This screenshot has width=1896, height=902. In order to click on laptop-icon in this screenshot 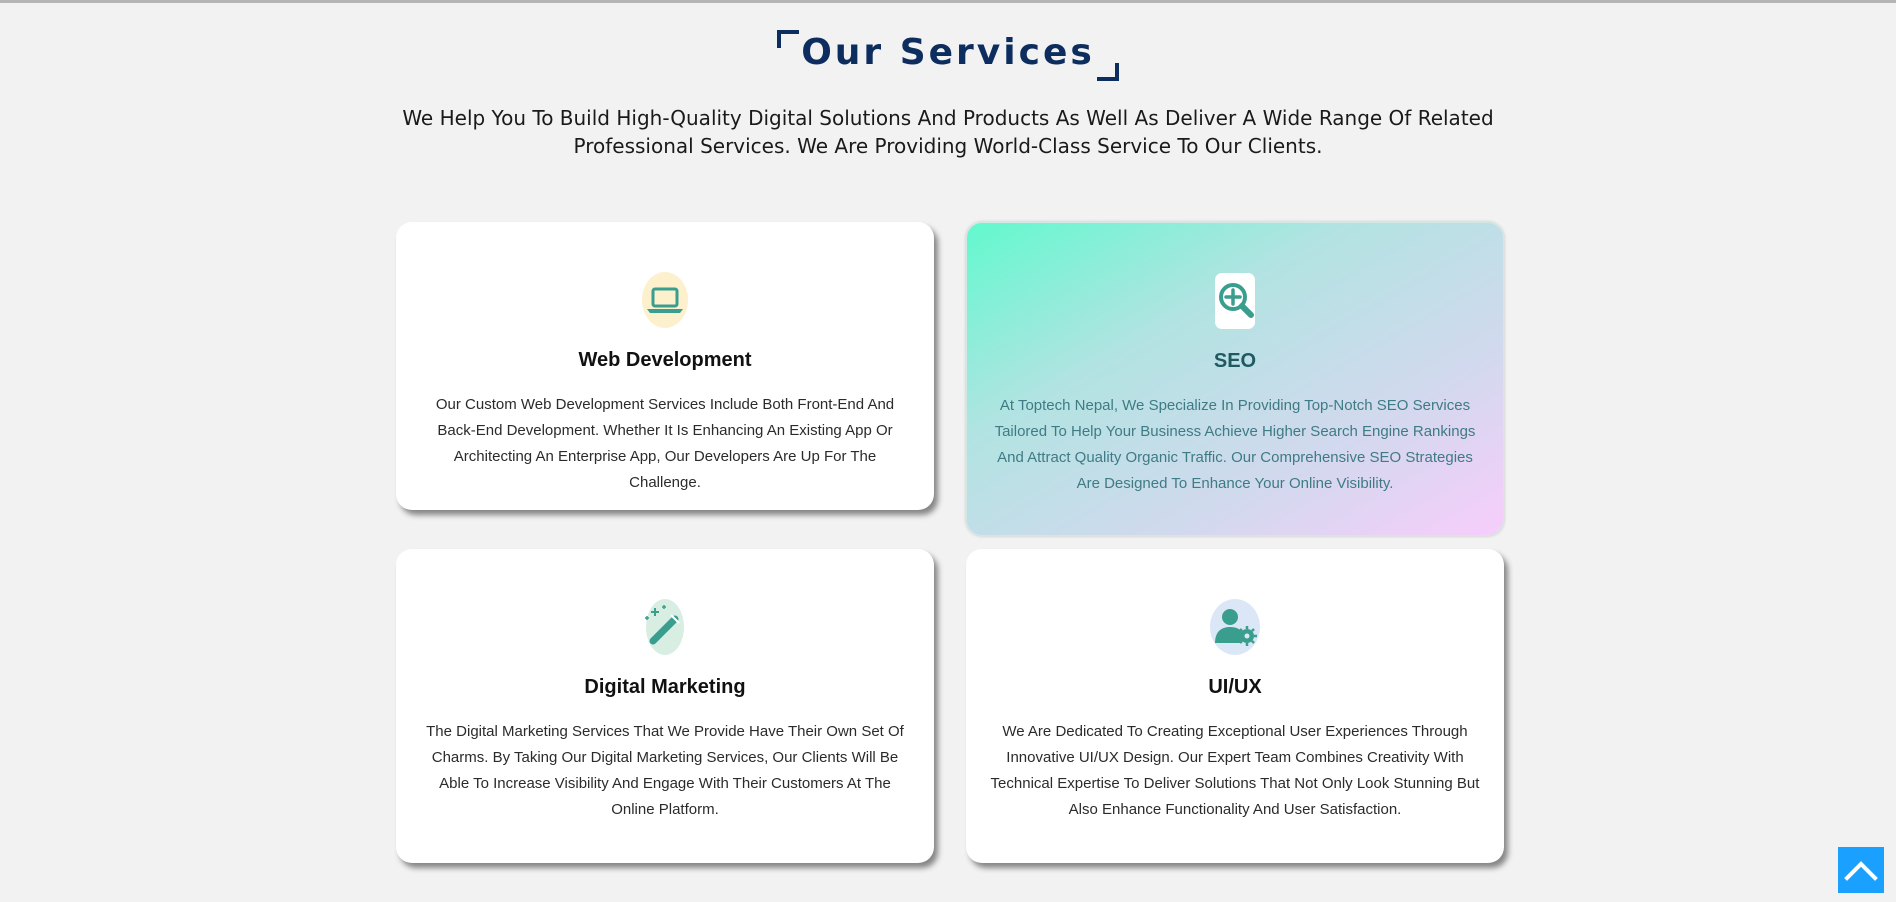, I will do `click(665, 300)`.